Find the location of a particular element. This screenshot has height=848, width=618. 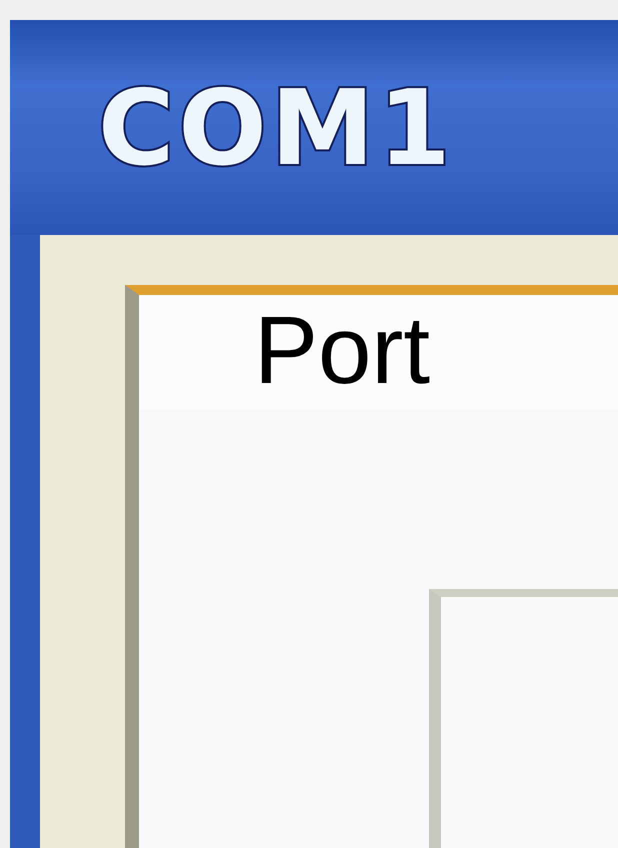

window-title: COM1 is located at coordinates (276, 127).